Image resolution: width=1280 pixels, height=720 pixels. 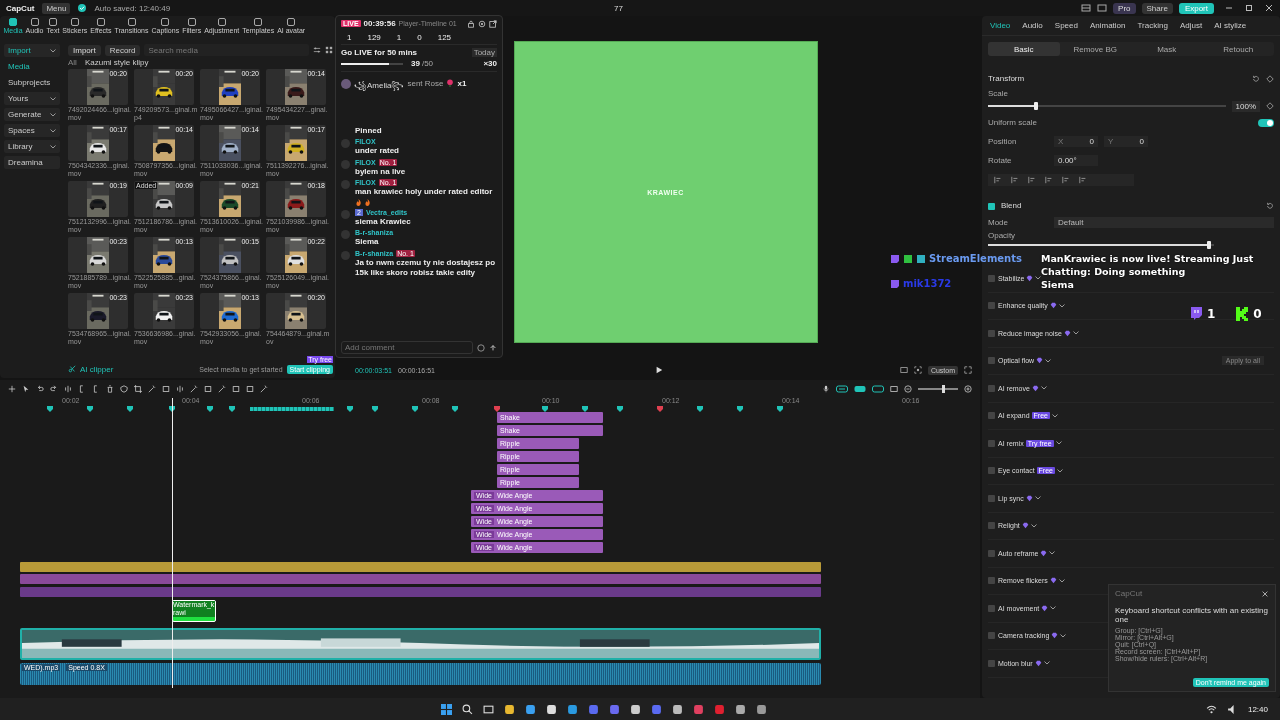 What do you see at coordinates (1266, 122) in the screenshot?
I see `uniform-scale-toggle` at bounding box center [1266, 122].